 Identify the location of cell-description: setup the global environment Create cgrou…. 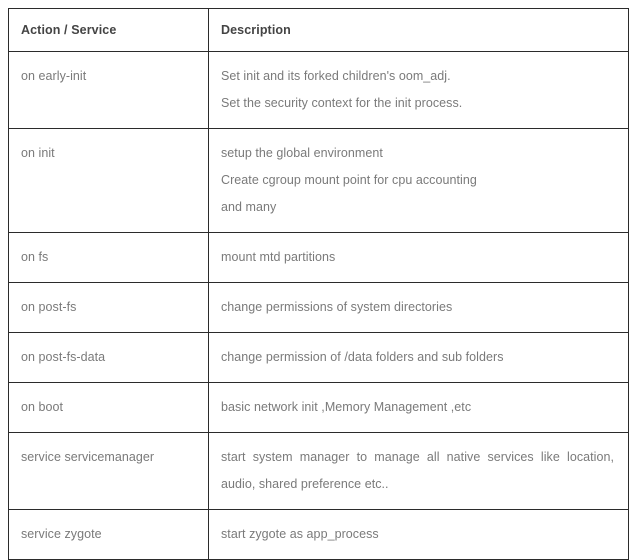
(418, 180).